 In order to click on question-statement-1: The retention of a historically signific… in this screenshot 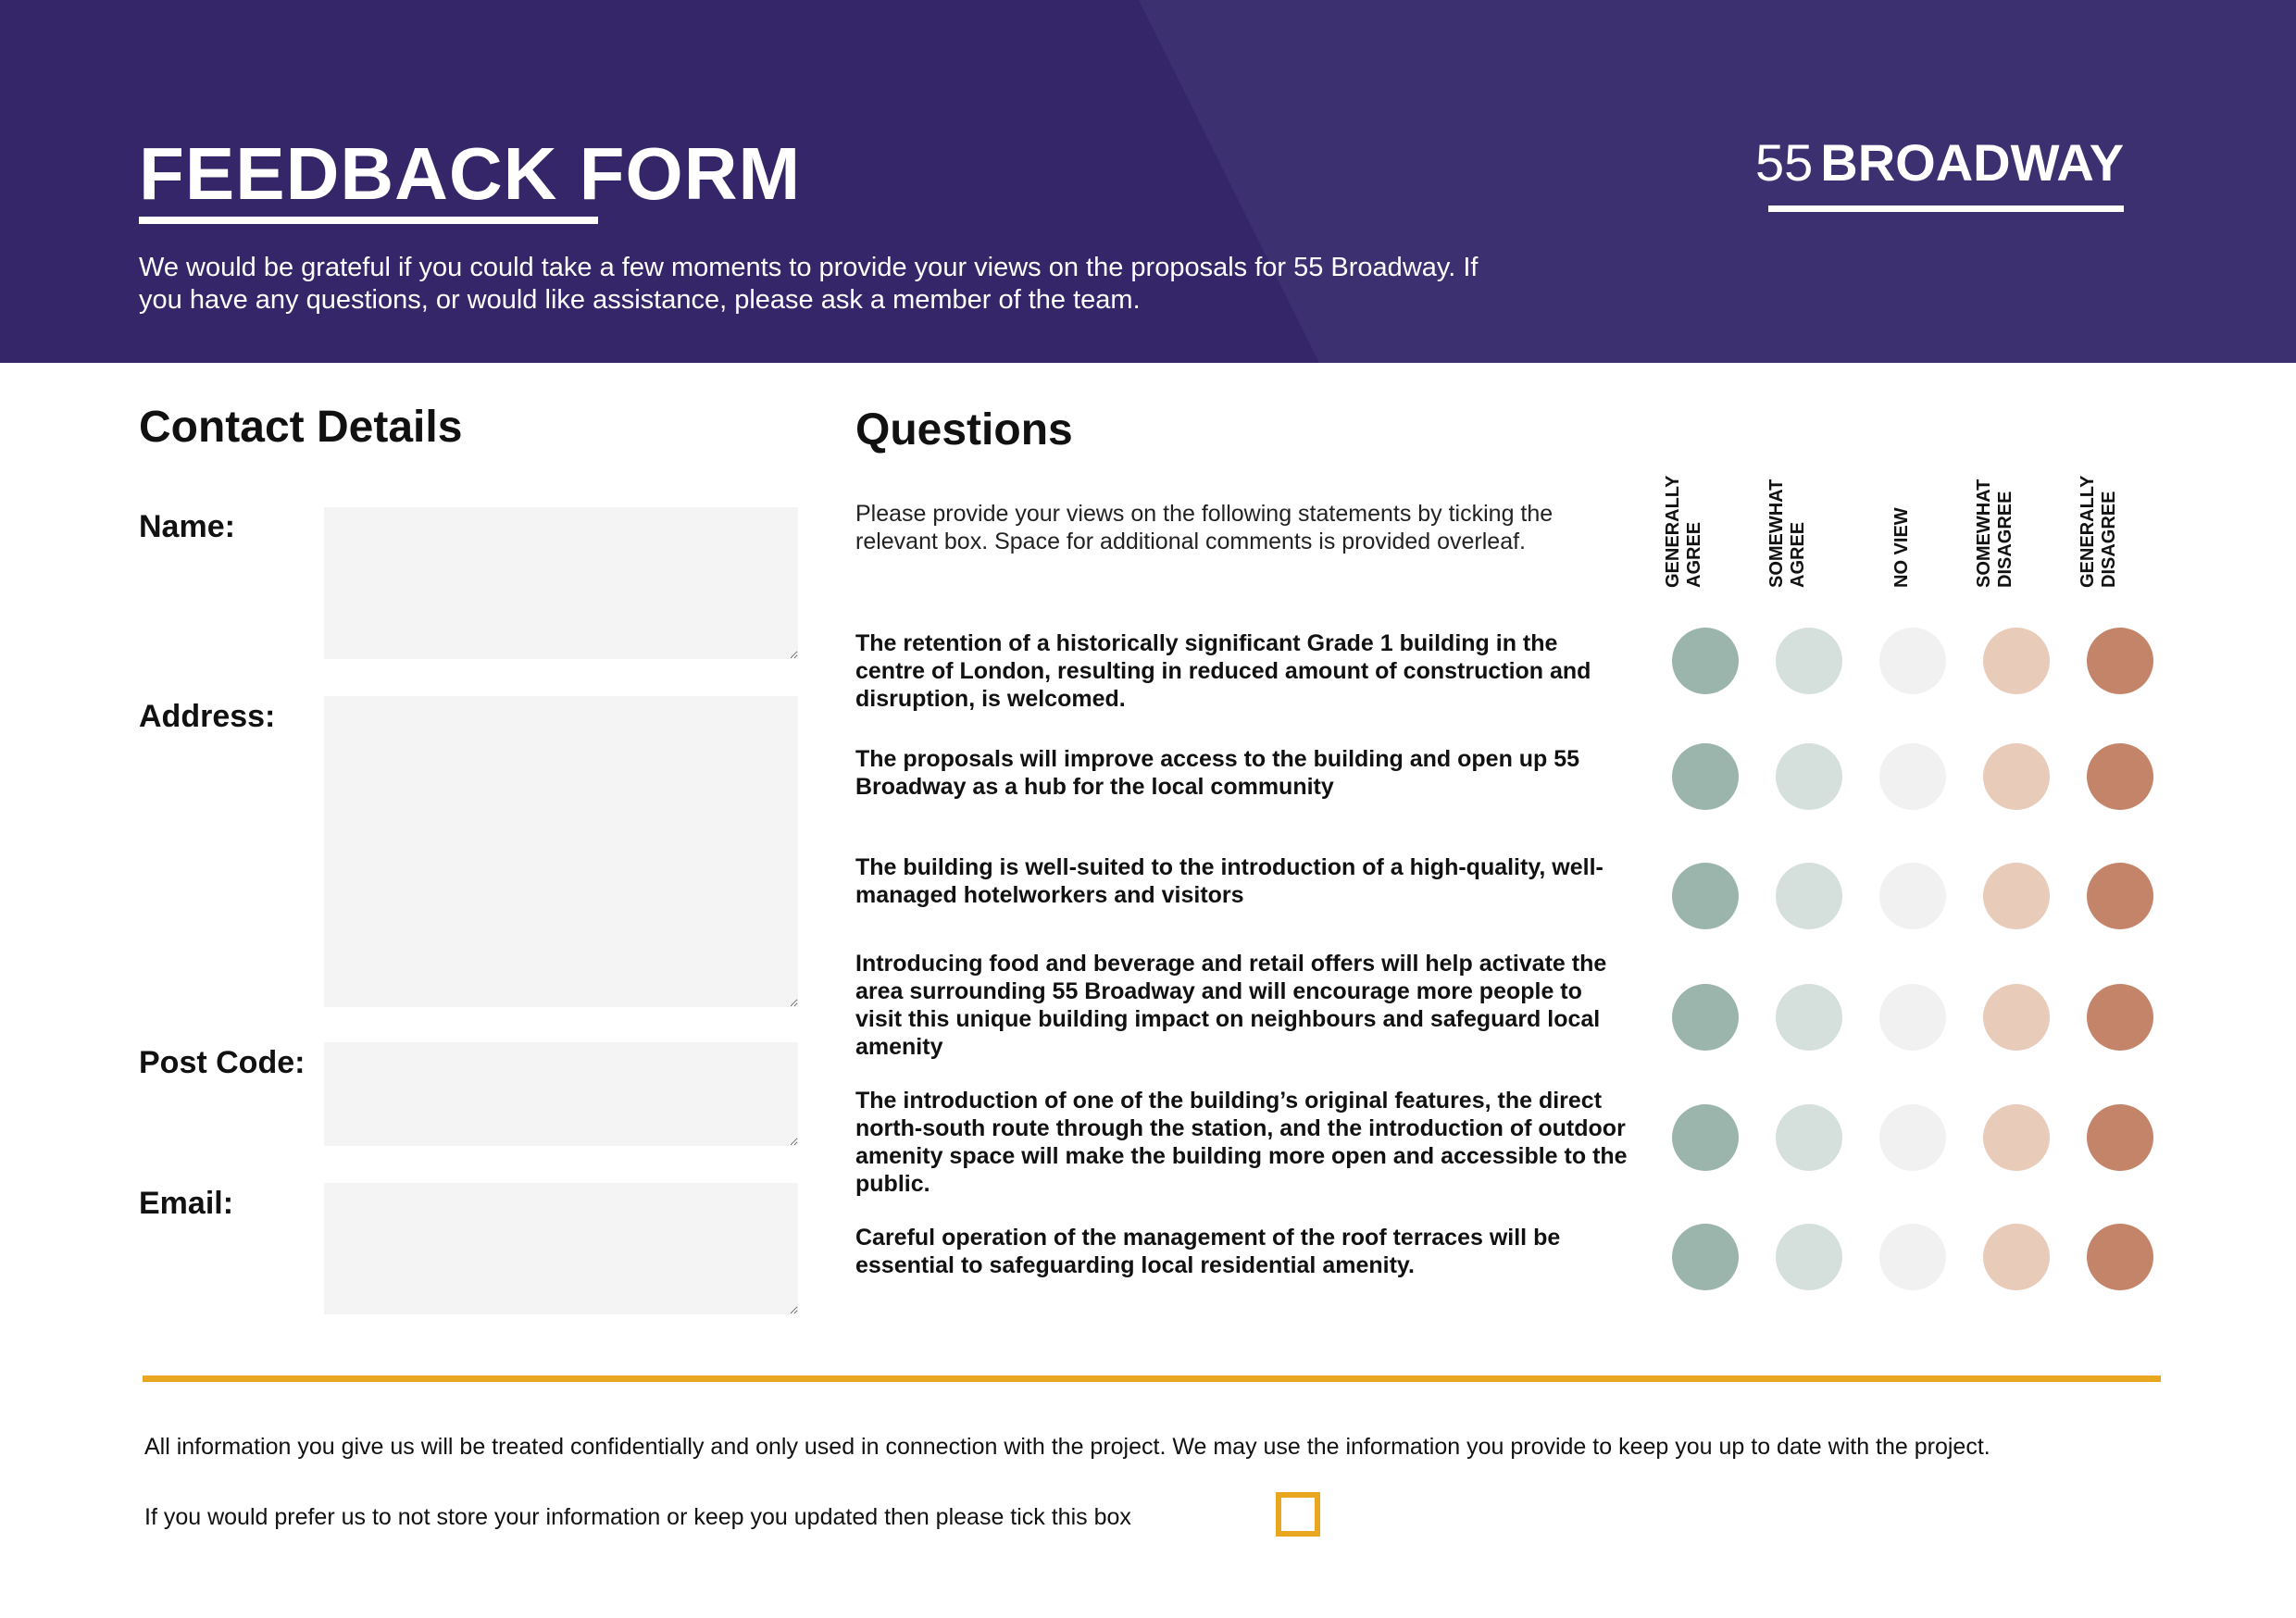, I will do `click(1223, 671)`.